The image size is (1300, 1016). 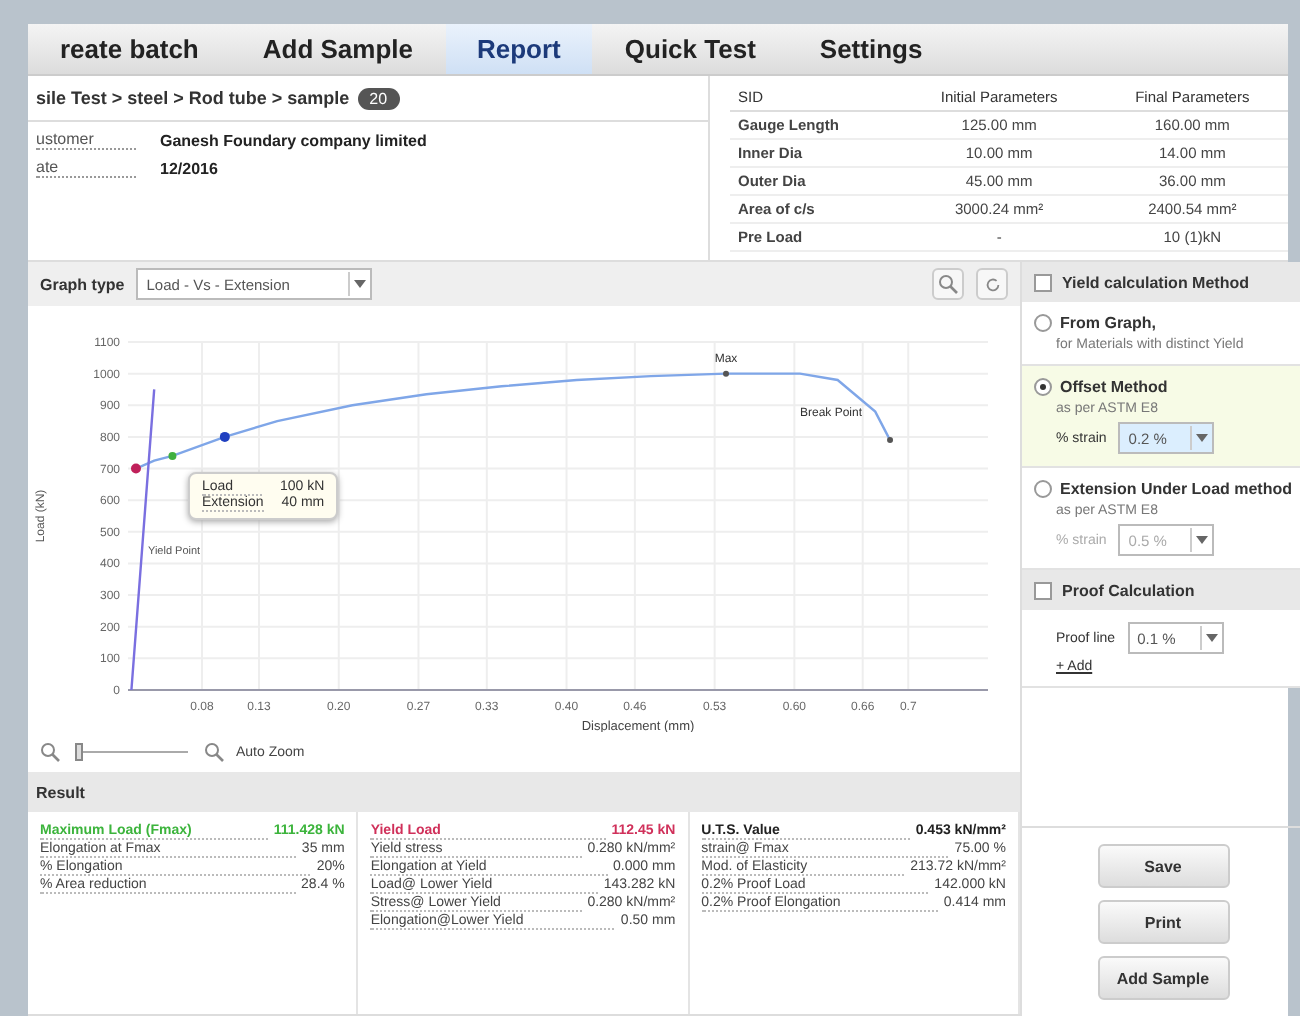 What do you see at coordinates (1163, 922) in the screenshot?
I see `action-button: Print` at bounding box center [1163, 922].